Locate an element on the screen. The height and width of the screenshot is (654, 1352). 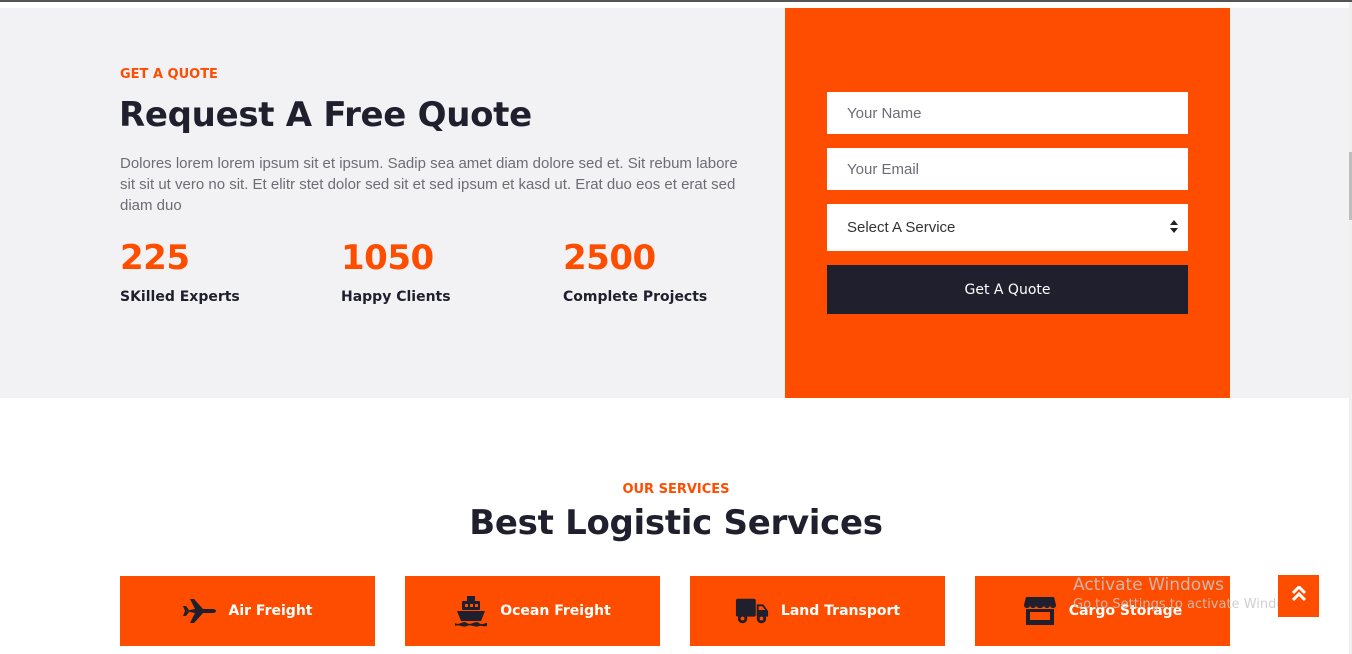
stat-skilled-experts: 225 SKilled Experts is located at coordinates (180, 271).